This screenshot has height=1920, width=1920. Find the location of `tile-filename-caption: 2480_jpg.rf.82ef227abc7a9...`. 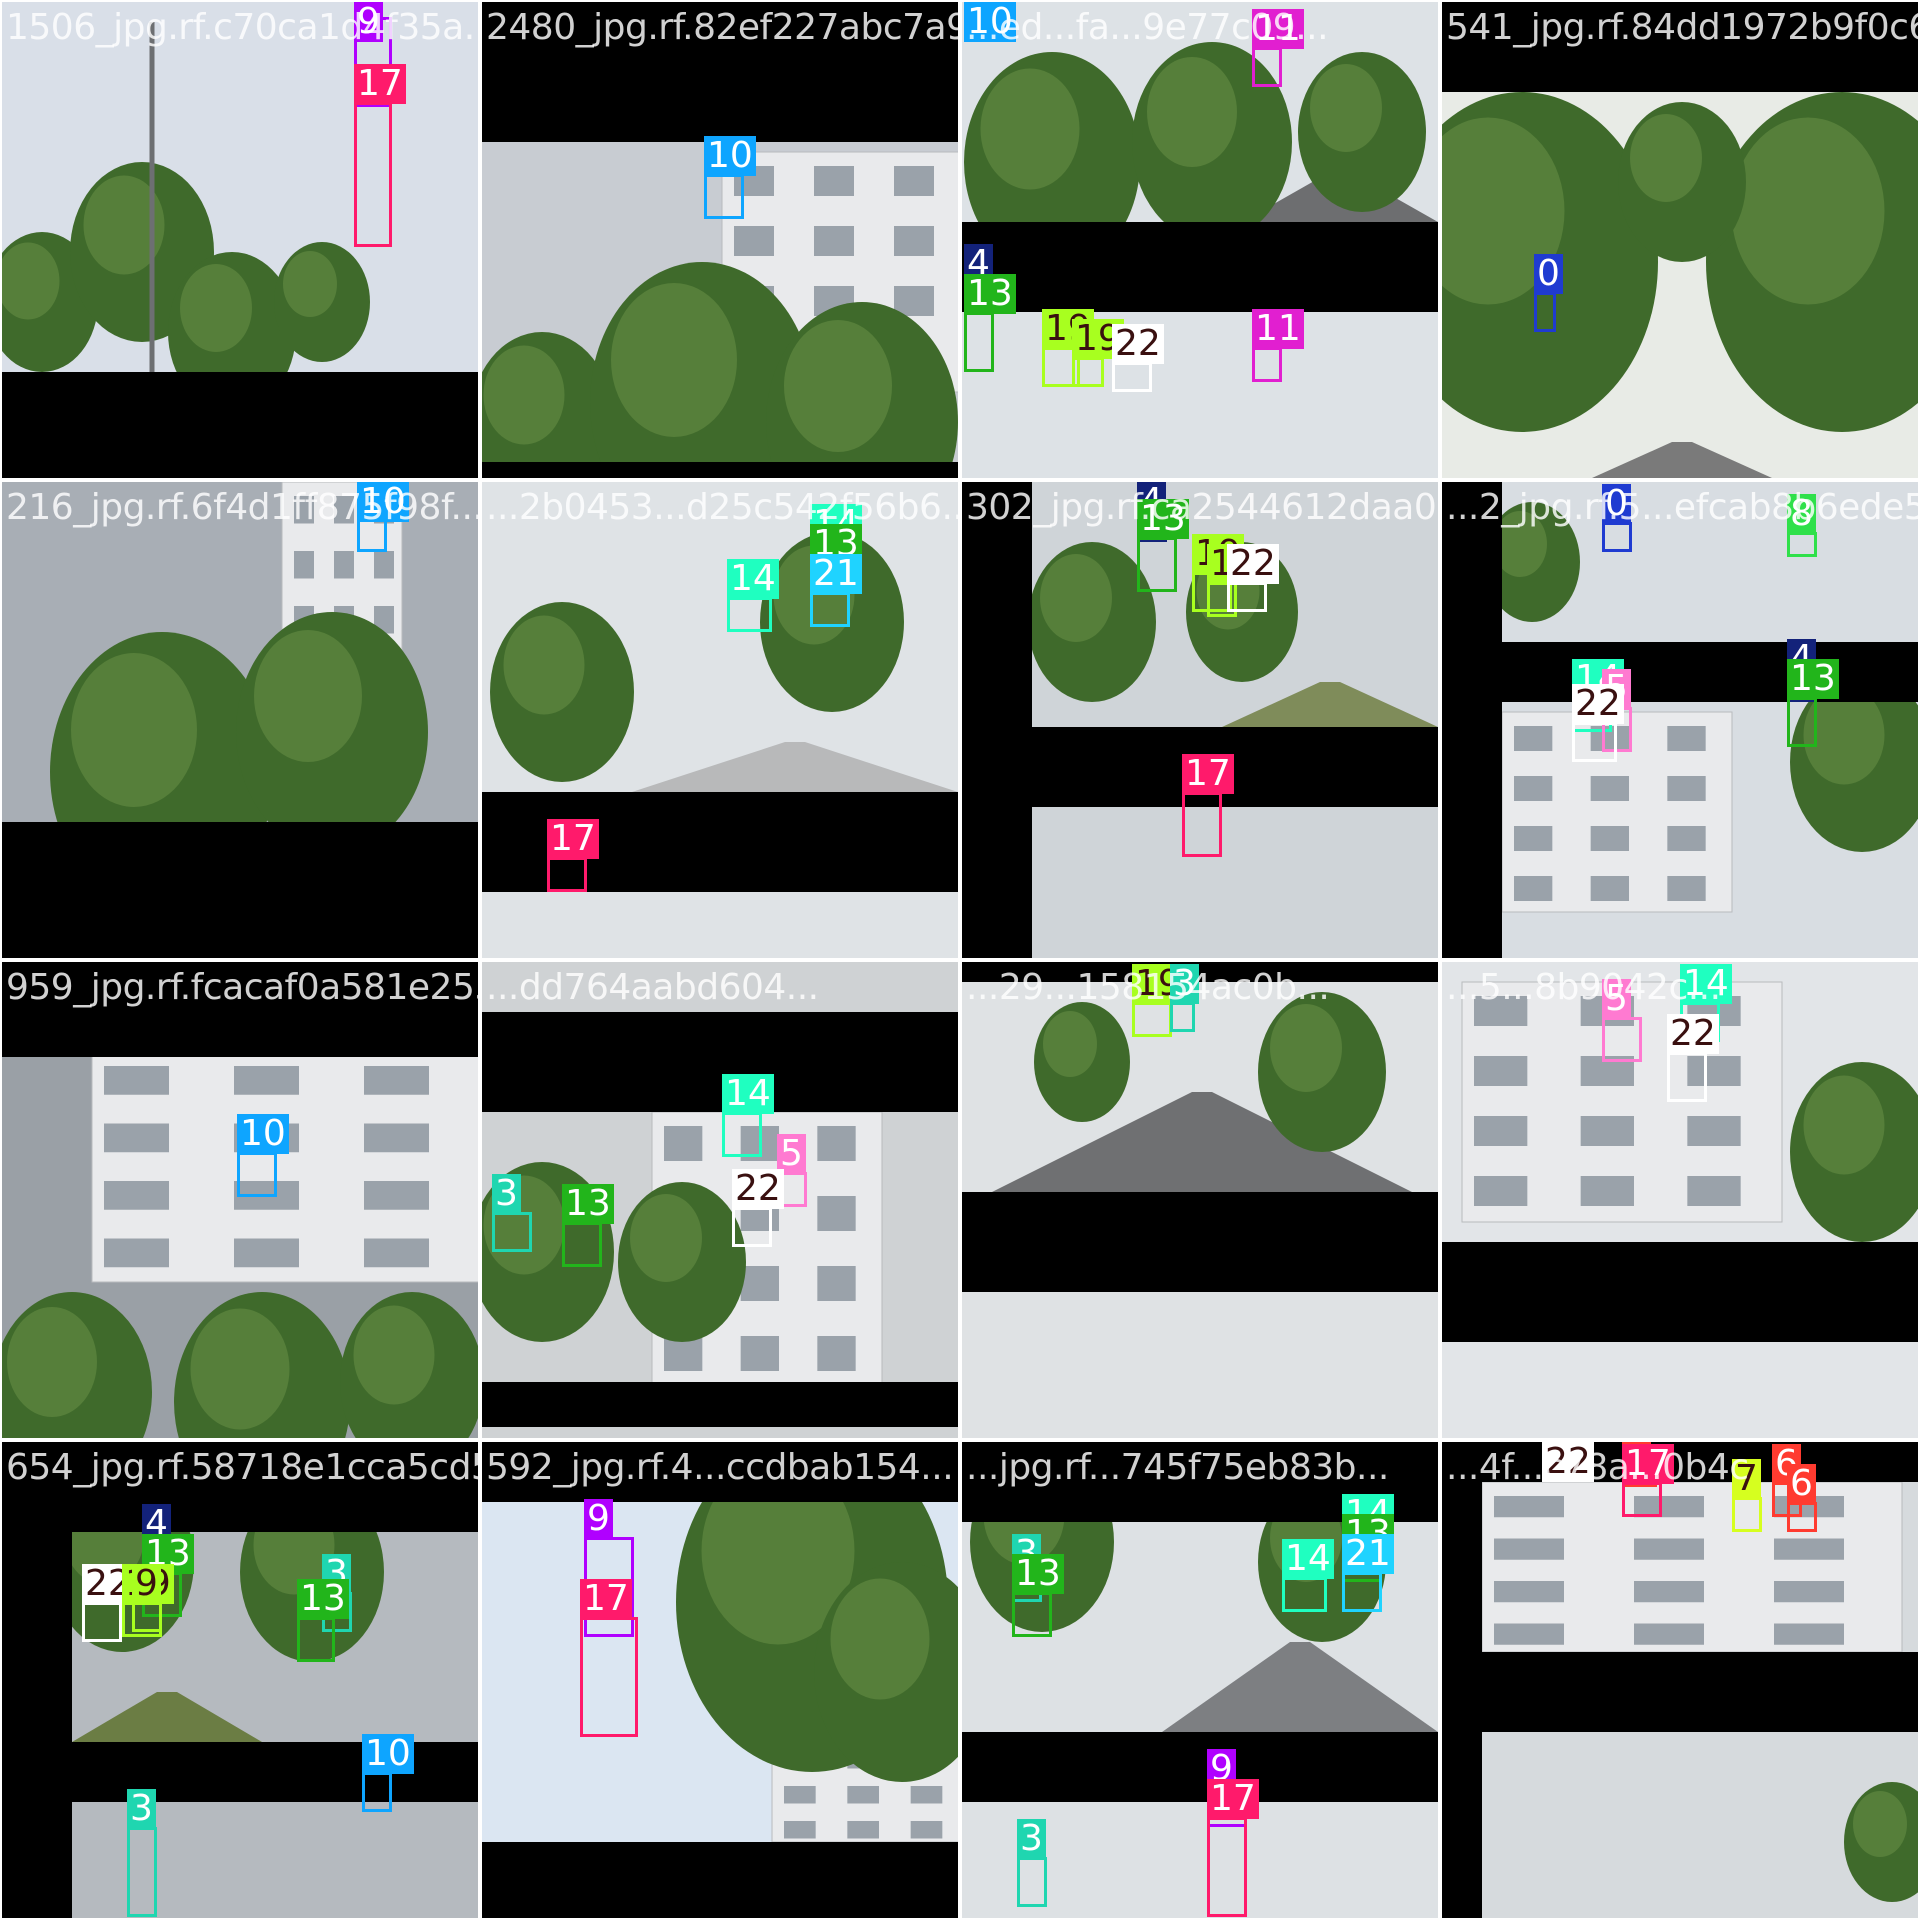

tile-filename-caption: 2480_jpg.rf.82ef227abc7a9... is located at coordinates (722, 27).